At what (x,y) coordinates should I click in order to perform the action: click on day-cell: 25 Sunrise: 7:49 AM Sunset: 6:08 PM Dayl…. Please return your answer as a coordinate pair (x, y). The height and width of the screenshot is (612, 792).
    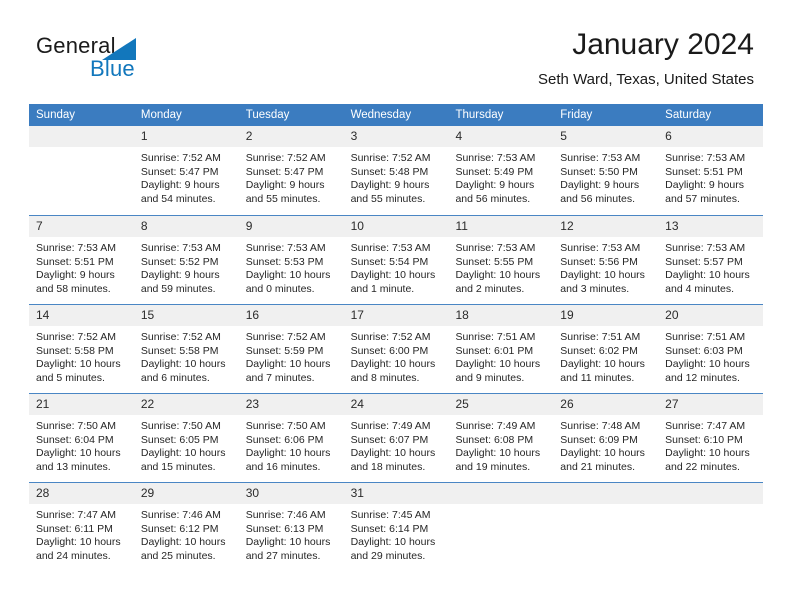
    Looking at the image, I should click on (501, 438).